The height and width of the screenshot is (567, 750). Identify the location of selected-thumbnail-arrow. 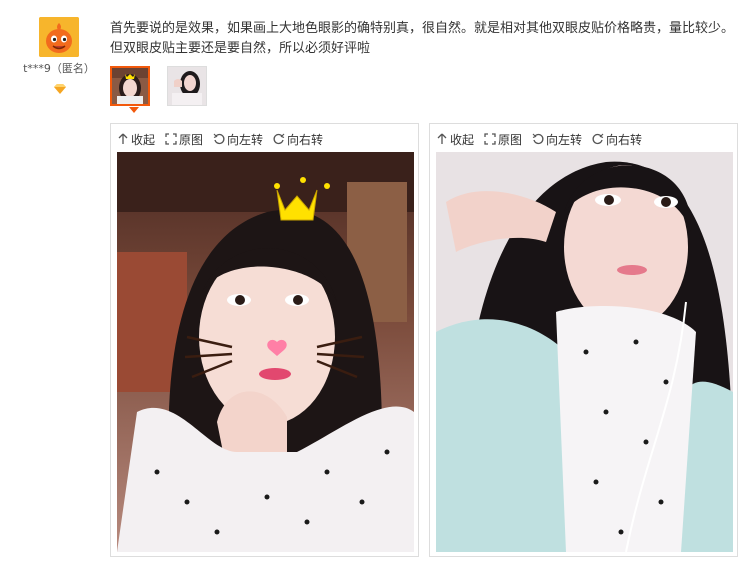
(134, 110).